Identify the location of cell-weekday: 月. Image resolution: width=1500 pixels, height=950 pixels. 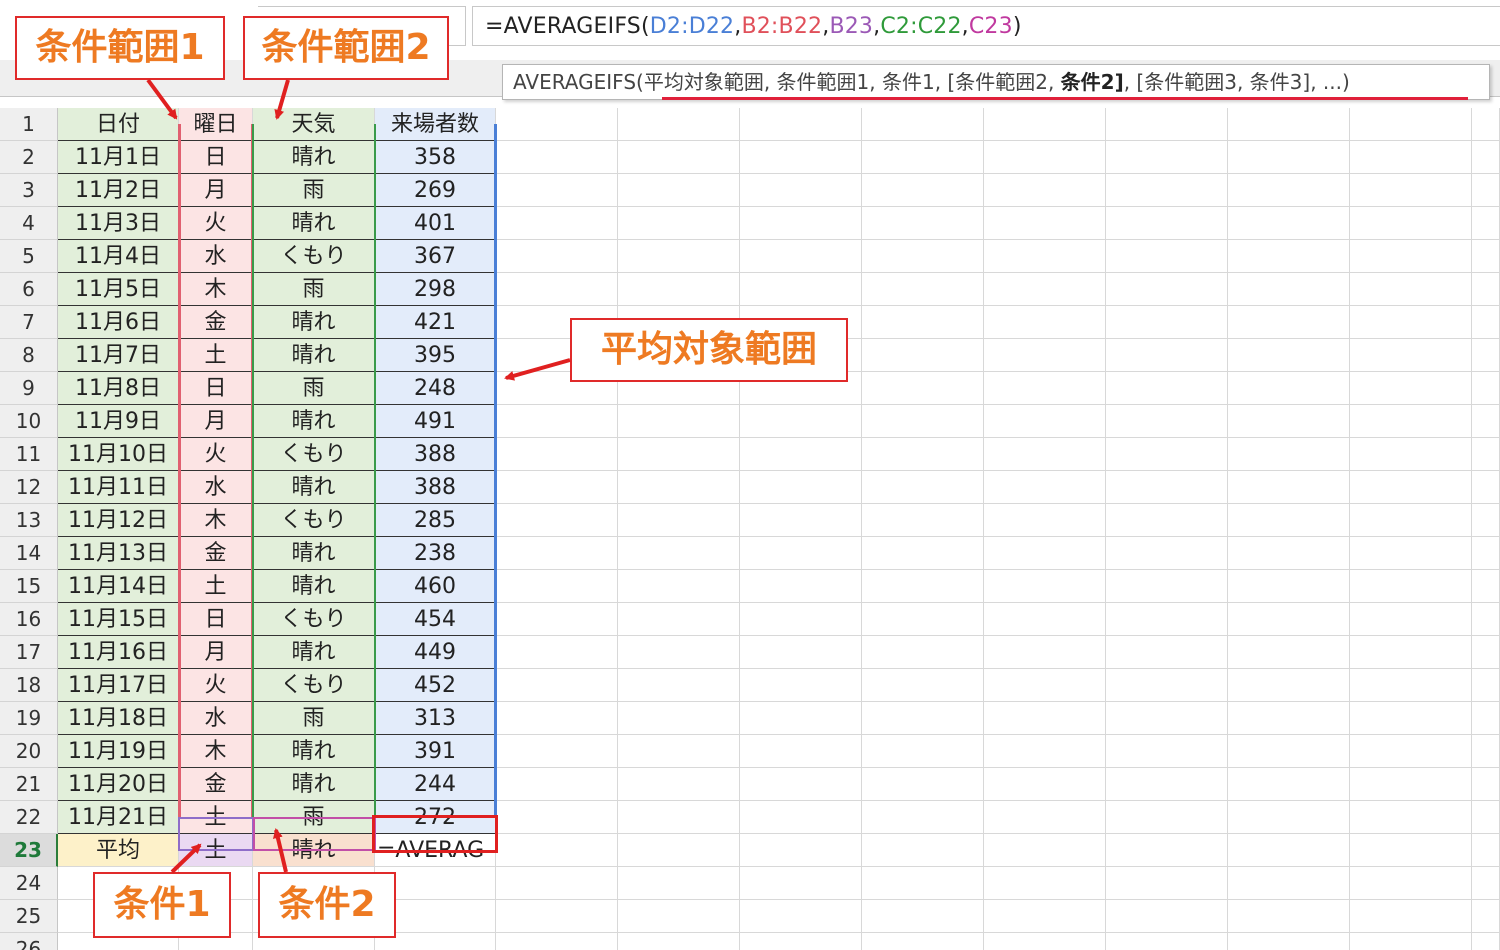
(216, 652).